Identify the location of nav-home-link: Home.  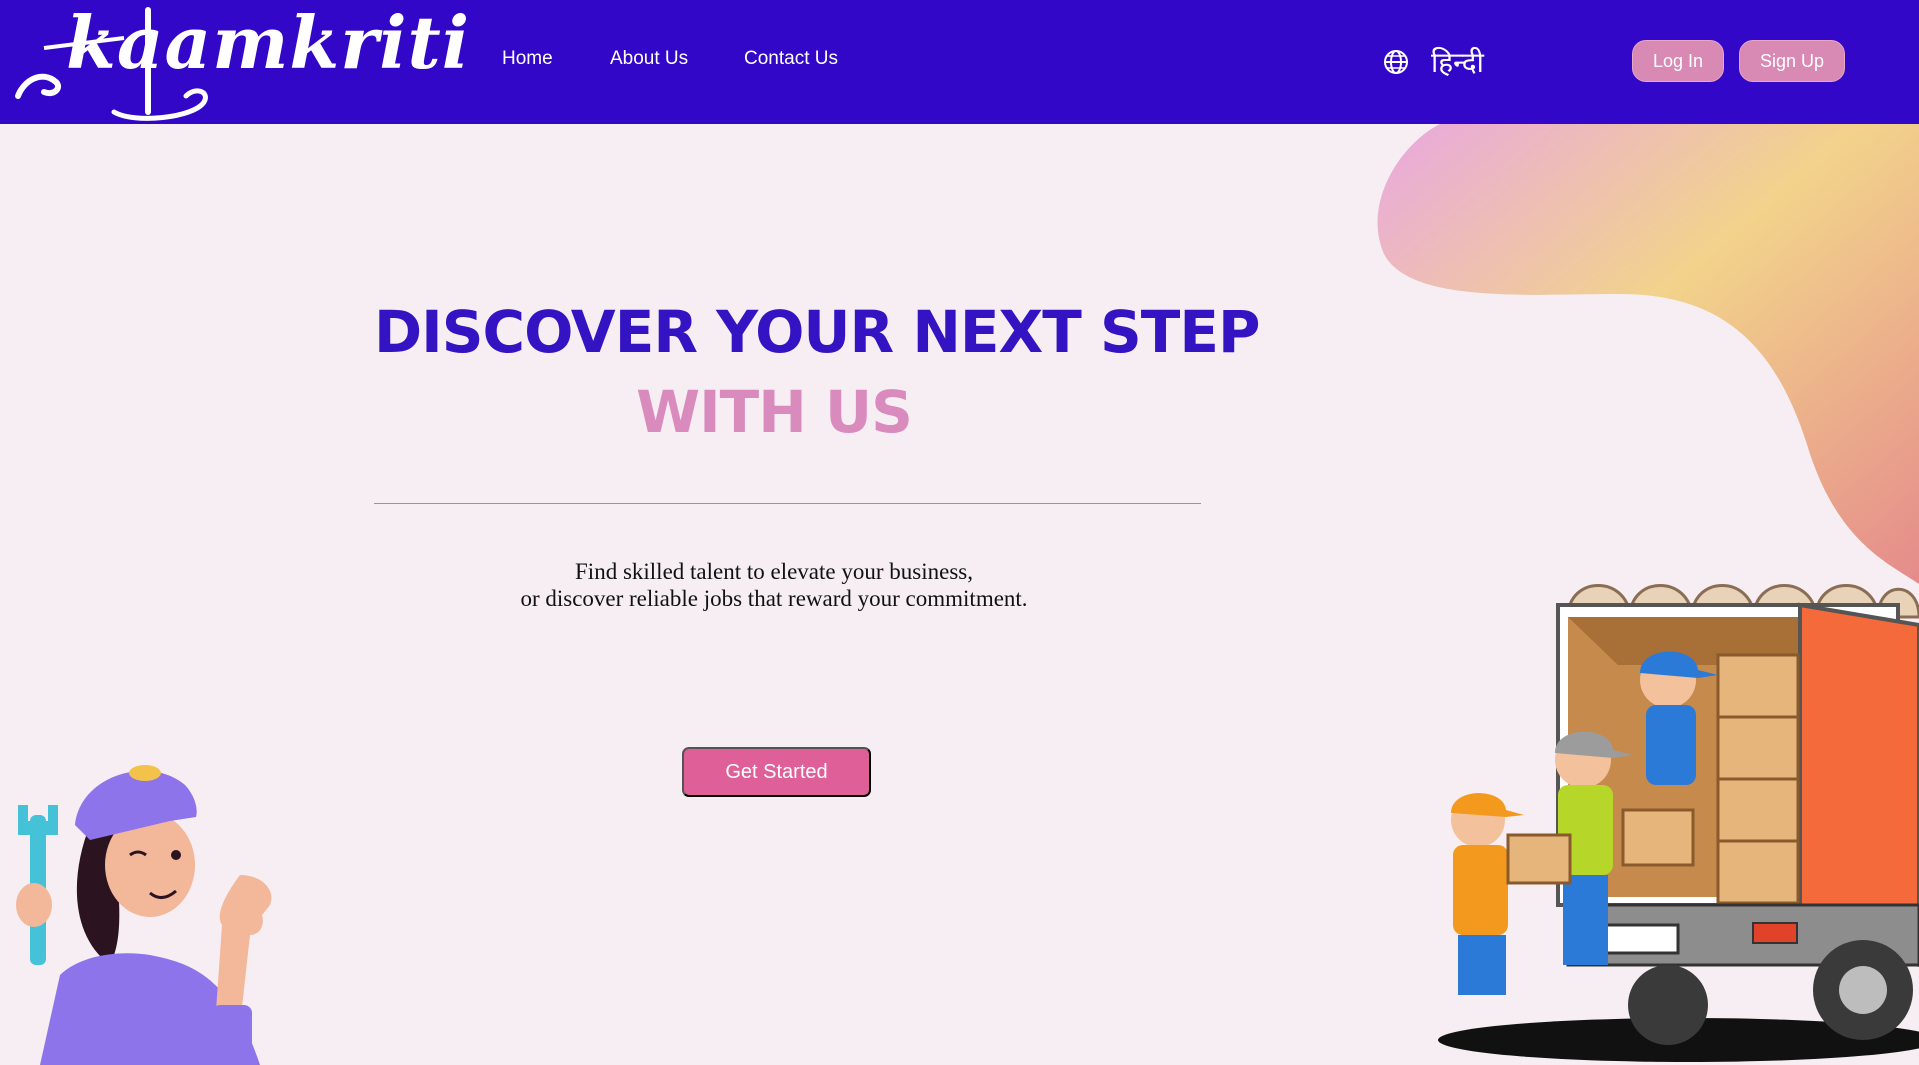
(527, 59).